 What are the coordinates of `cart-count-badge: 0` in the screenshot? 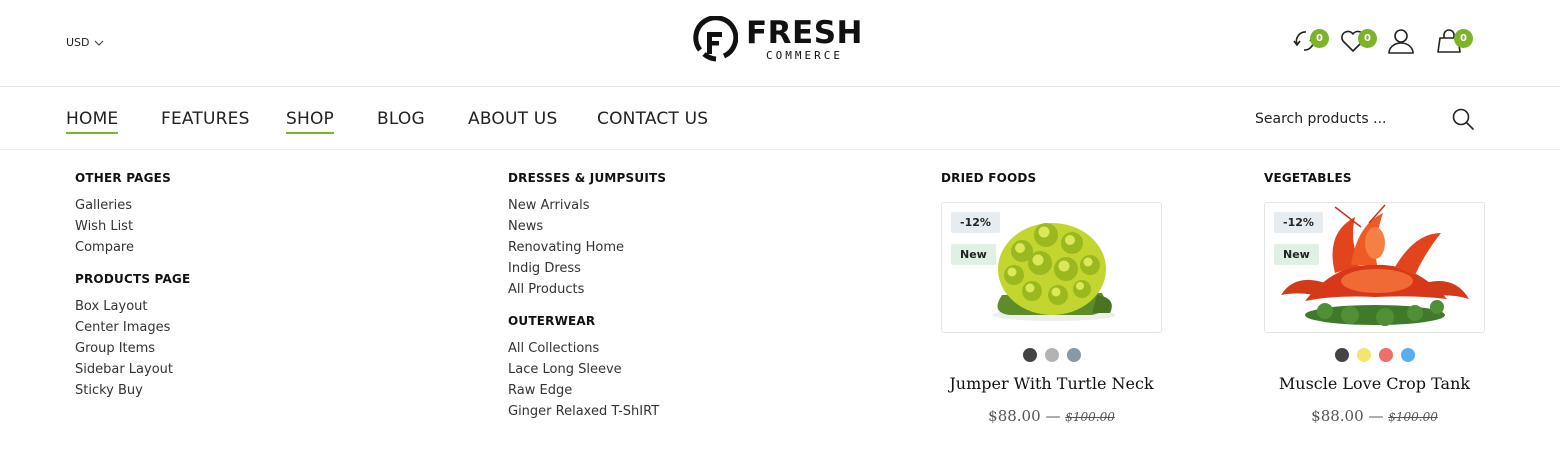 It's located at (1463, 38).